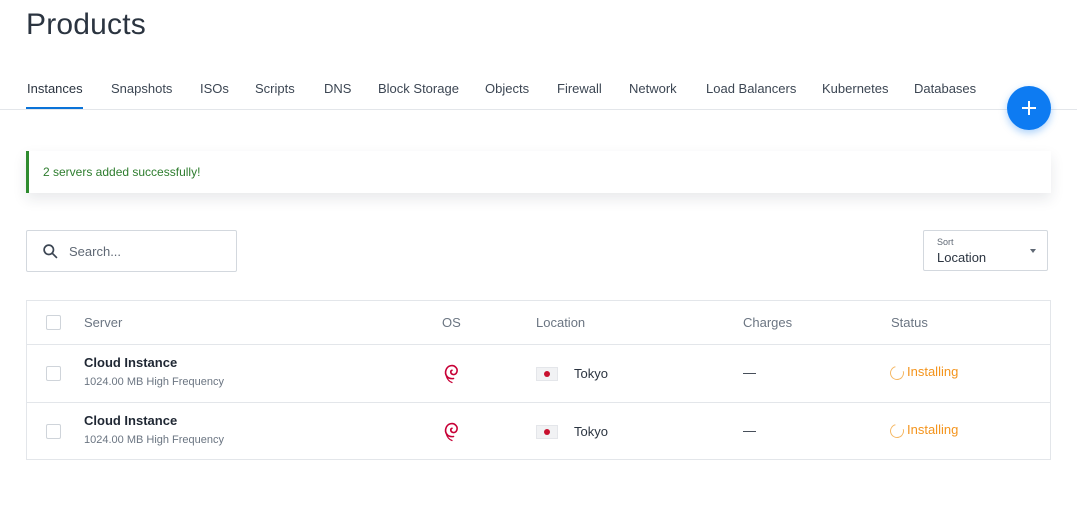 The height and width of the screenshot is (527, 1077). What do you see at coordinates (507, 88) in the screenshot?
I see `tab-objects: Objects` at bounding box center [507, 88].